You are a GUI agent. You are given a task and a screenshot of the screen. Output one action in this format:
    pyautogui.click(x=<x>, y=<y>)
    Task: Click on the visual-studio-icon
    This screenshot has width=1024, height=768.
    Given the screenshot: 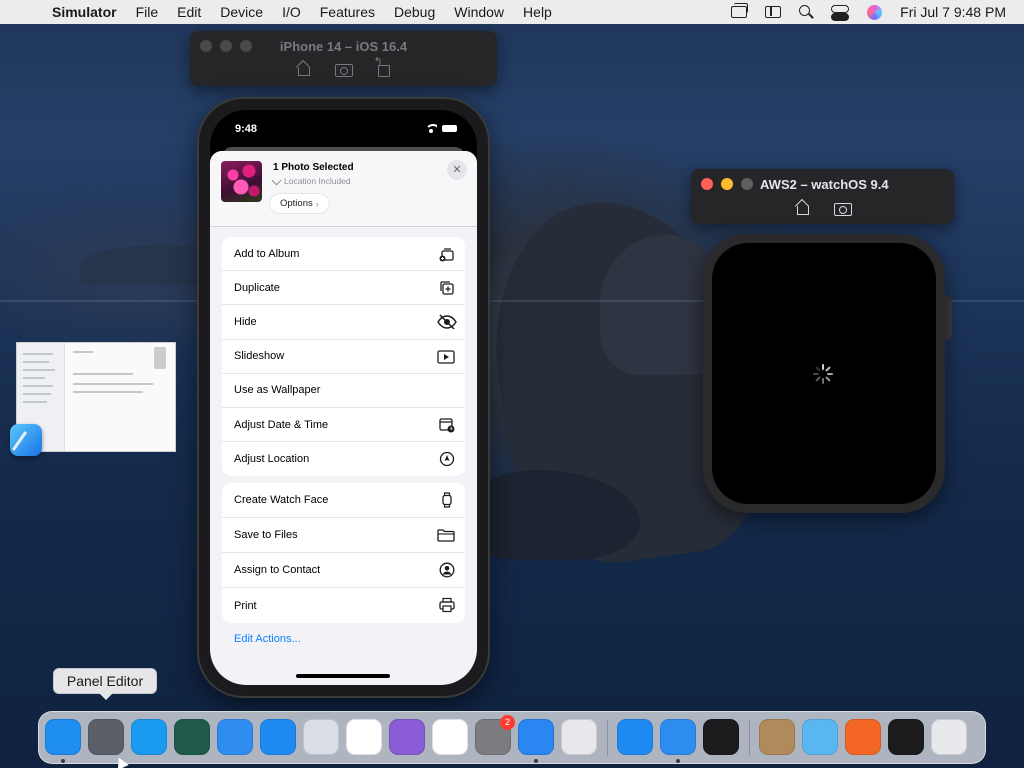 What is the action you would take?
    pyautogui.click(x=407, y=737)
    